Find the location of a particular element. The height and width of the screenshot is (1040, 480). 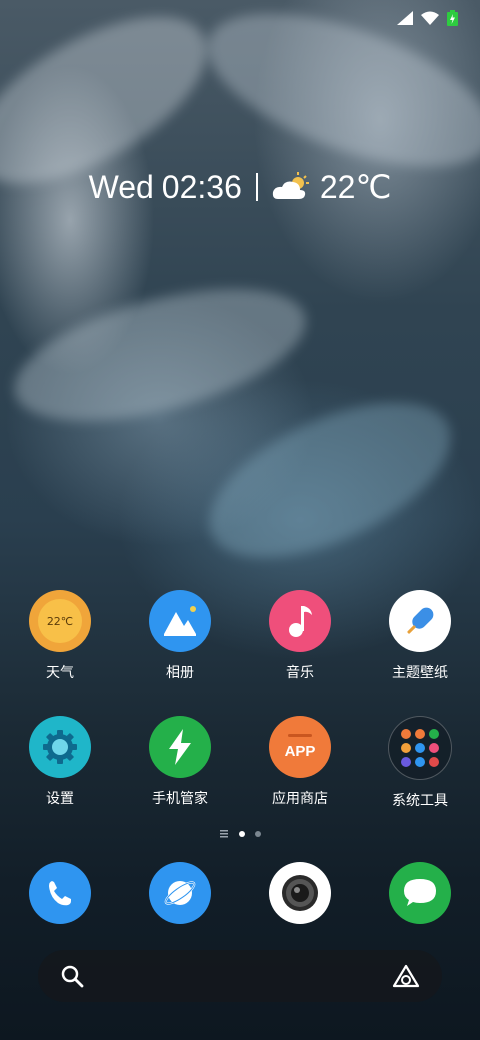

message-icon is located at coordinates (420, 892).